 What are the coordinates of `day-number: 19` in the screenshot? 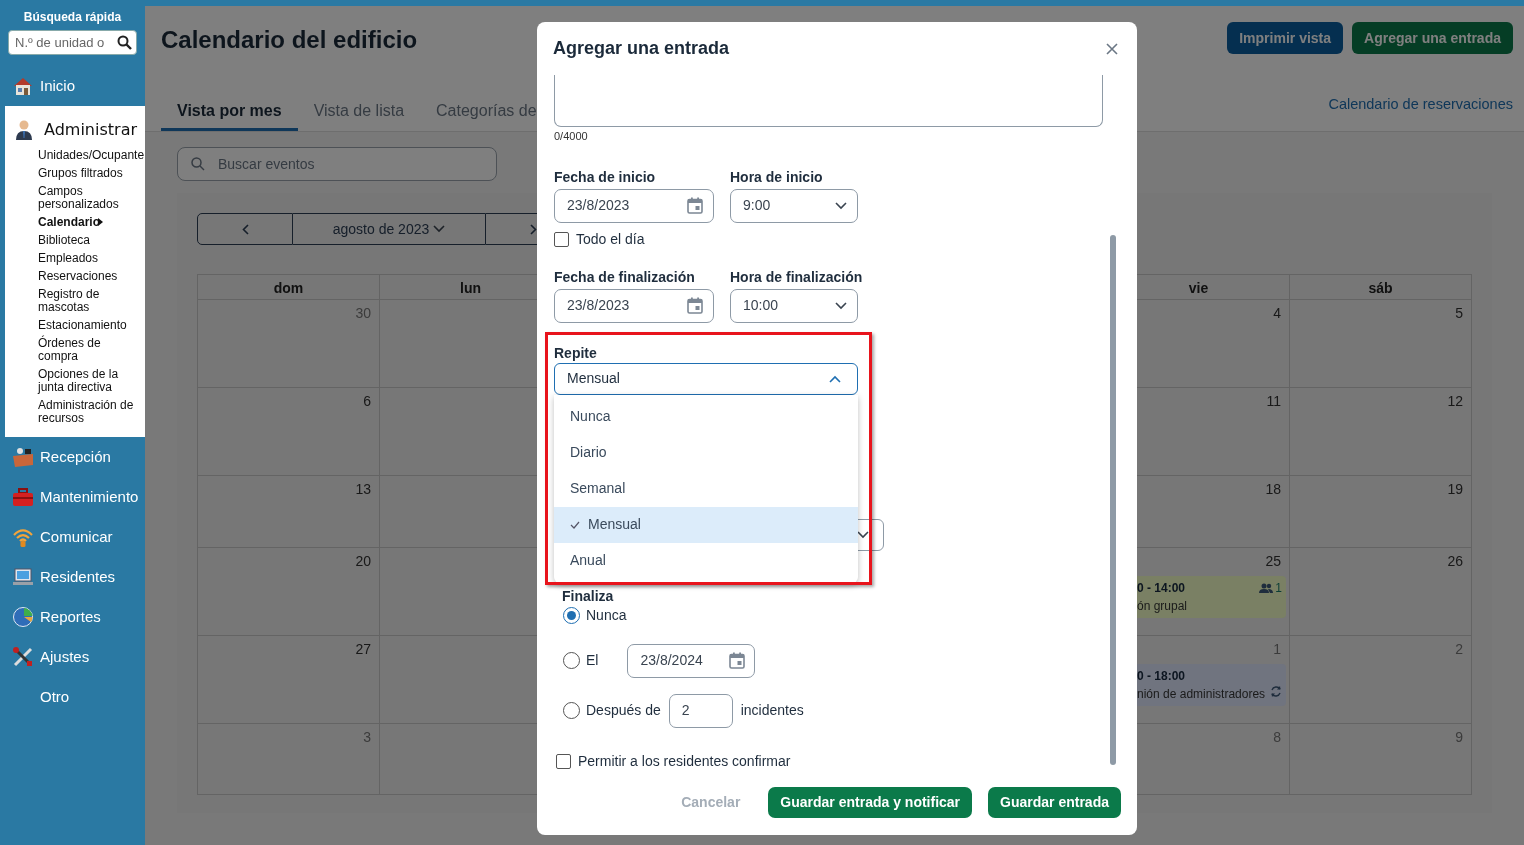 It's located at (1455, 489).